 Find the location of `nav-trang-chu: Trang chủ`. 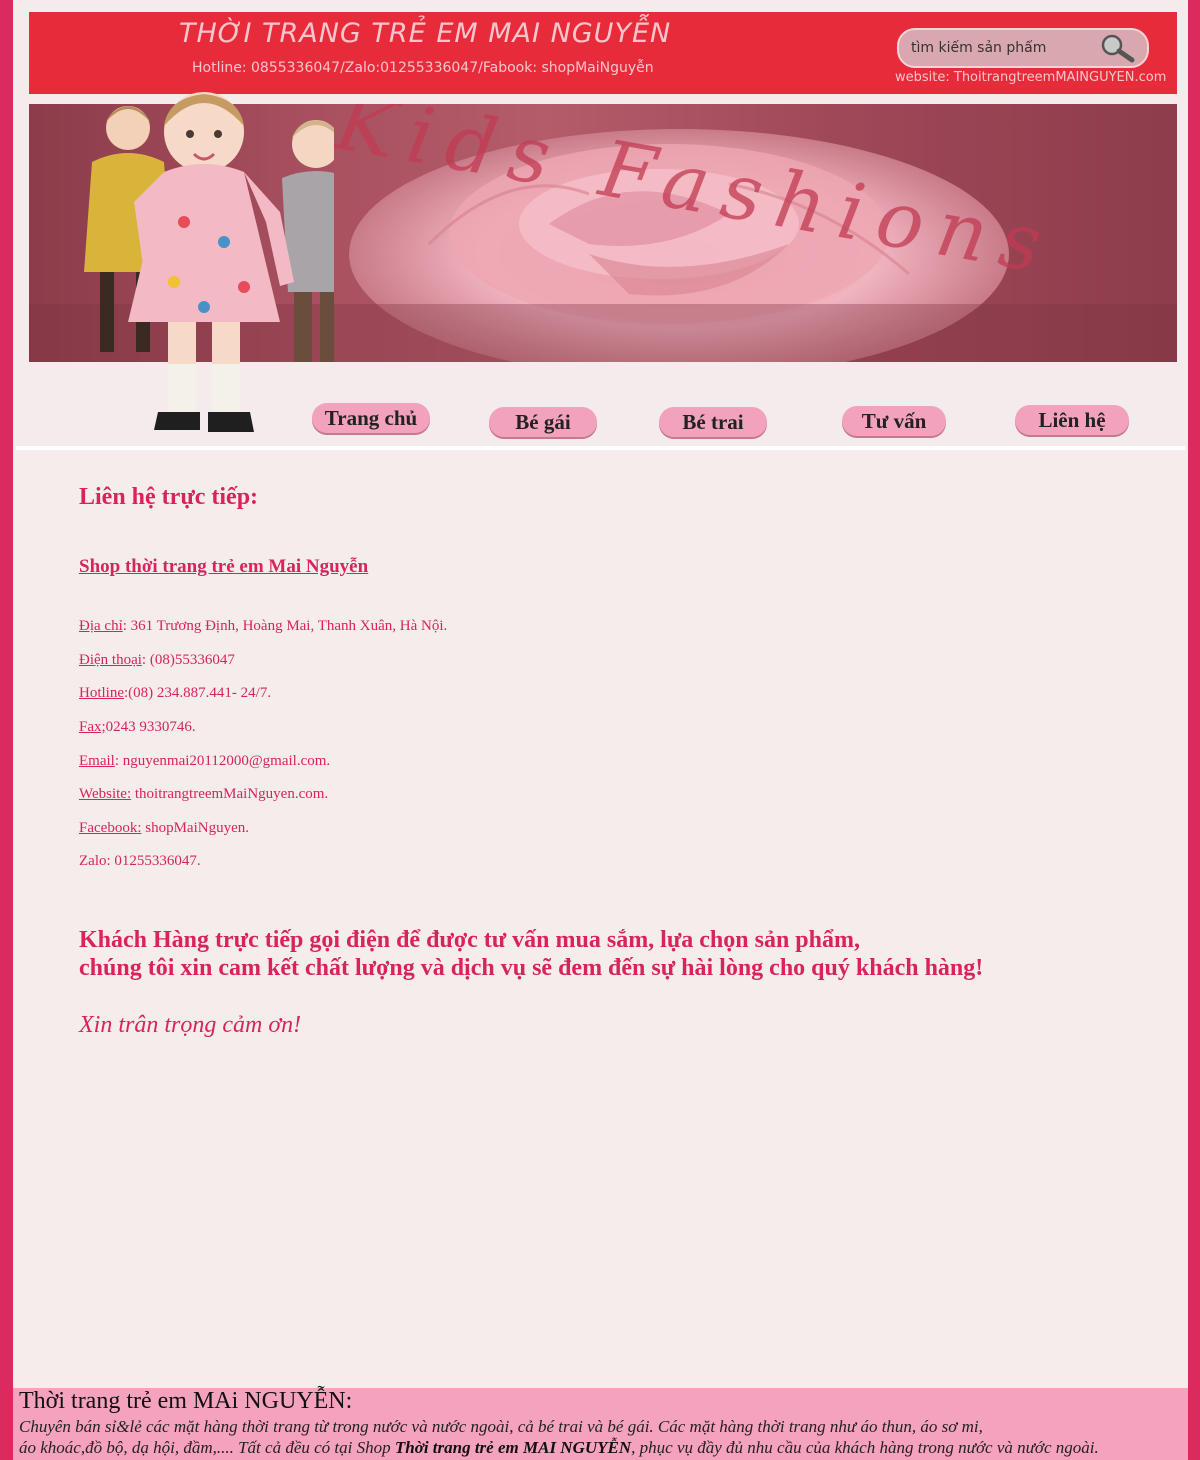

nav-trang-chu: Trang chủ is located at coordinates (371, 418).